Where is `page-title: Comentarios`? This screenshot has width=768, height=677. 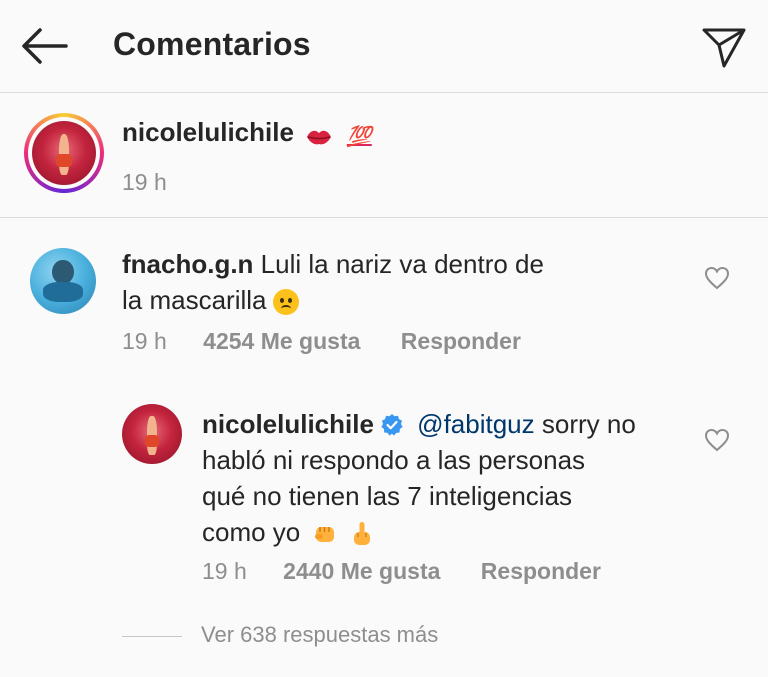 page-title: Comentarios is located at coordinates (212, 44).